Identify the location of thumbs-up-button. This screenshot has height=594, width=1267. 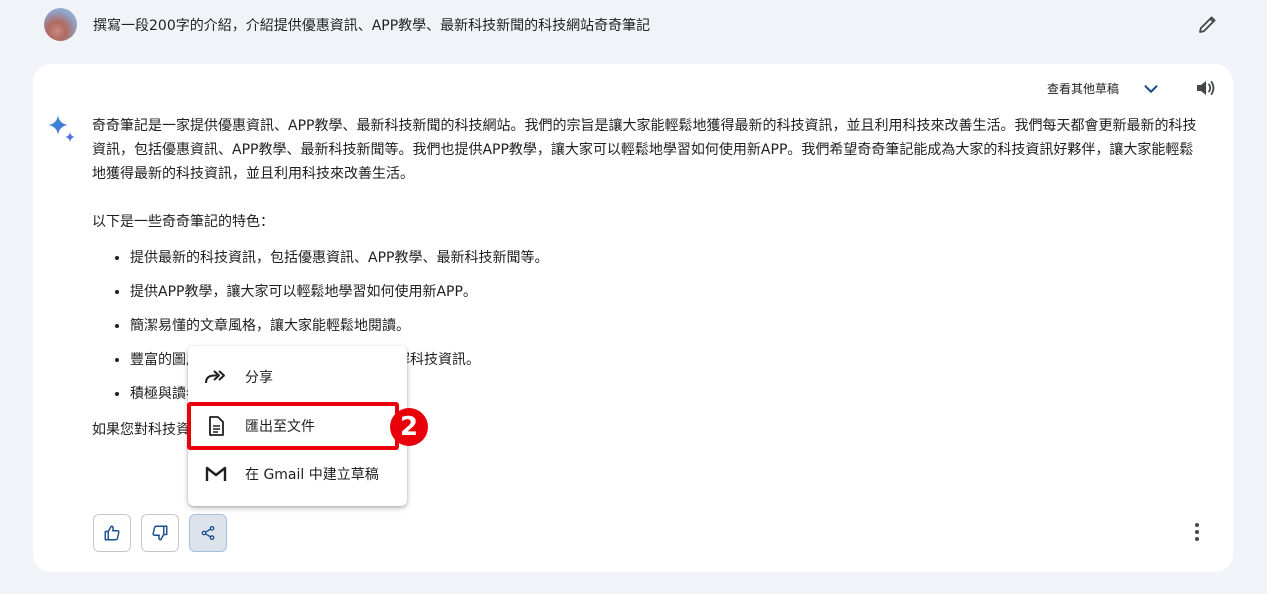
(112, 533).